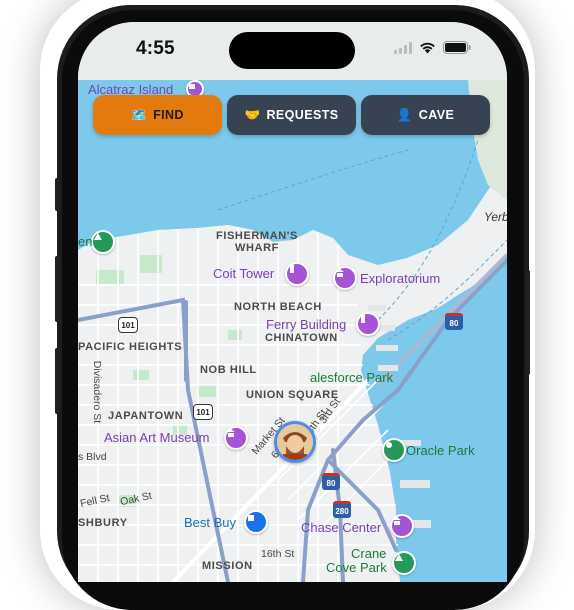  Describe the element at coordinates (394, 450) in the screenshot. I see `stadium-icon` at that location.